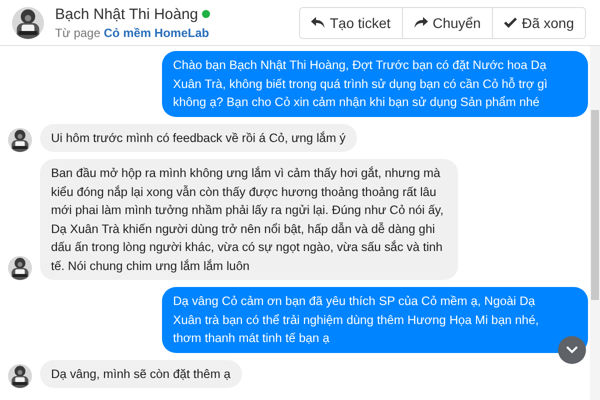 The width and height of the screenshot is (600, 400). Describe the element at coordinates (421, 22) in the screenshot. I see `forward-arrow-icon` at that location.